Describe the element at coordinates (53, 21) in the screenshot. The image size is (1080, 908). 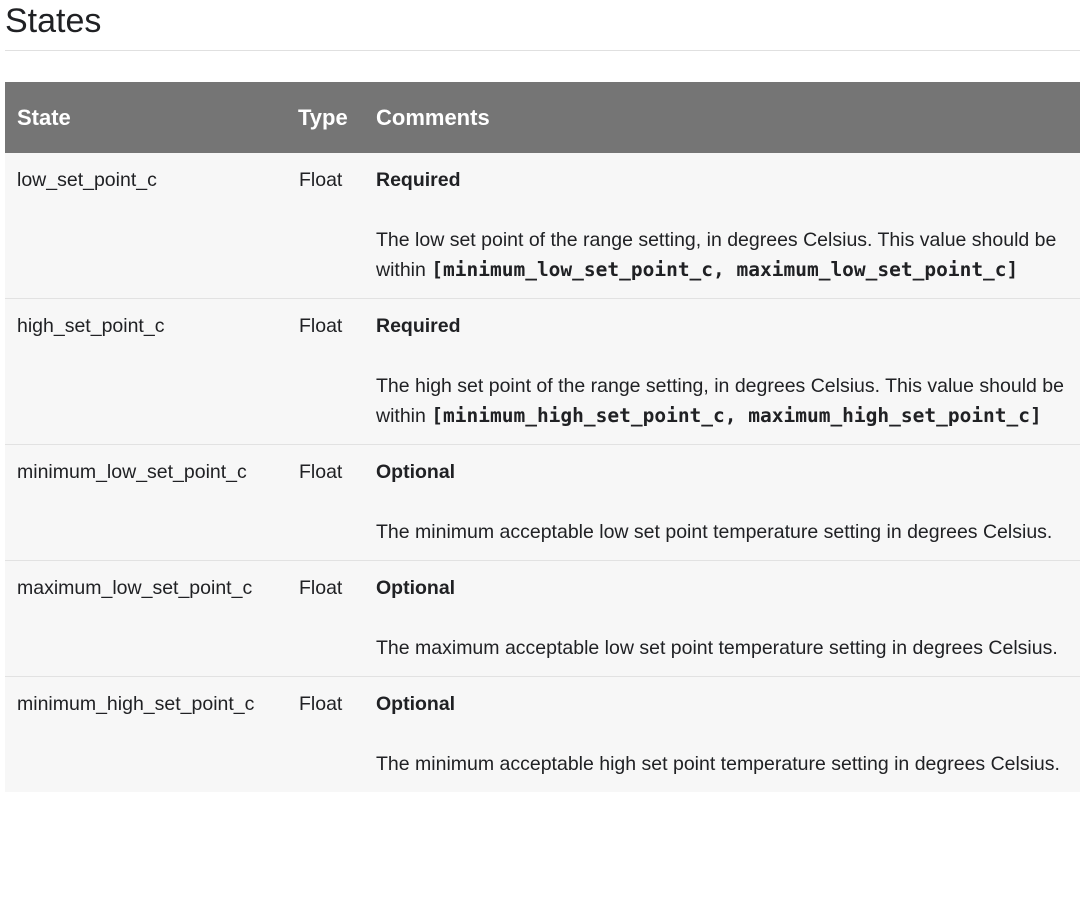
I see `page-title: States` at that location.